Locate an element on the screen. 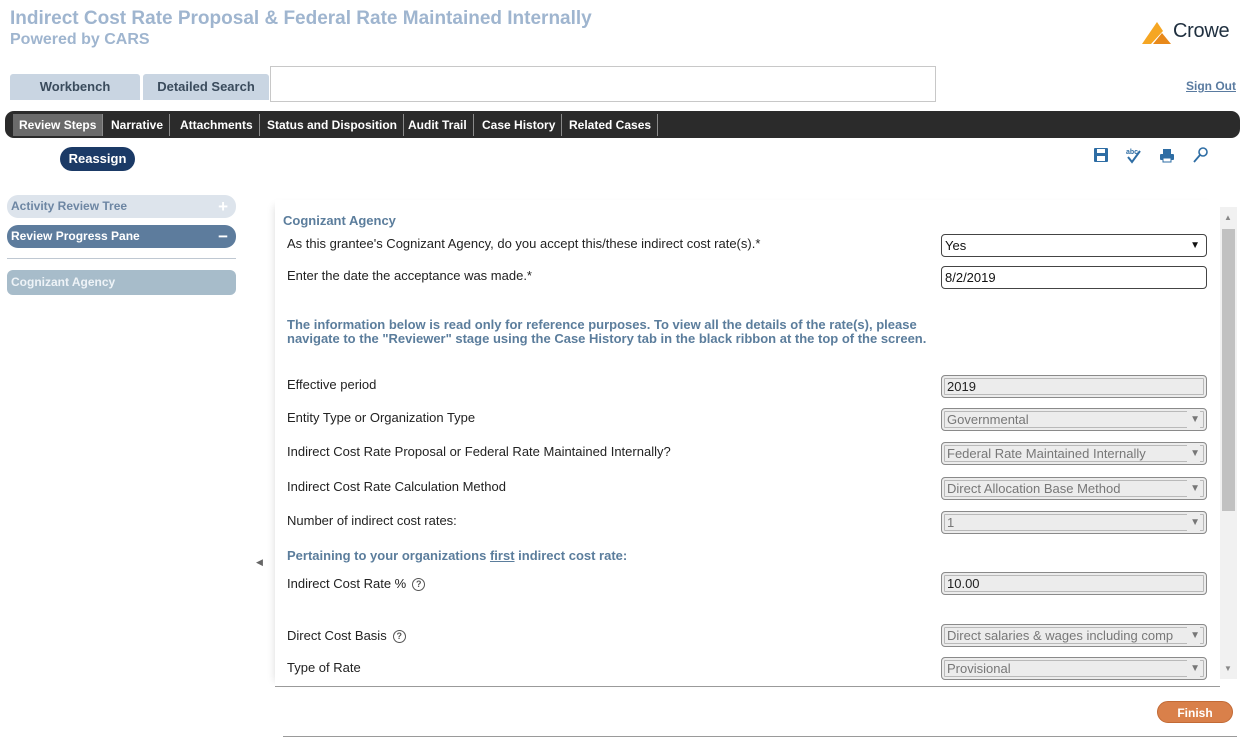 Image resolution: width=1250 pixels, height=747 pixels. reassign-button: Reassign is located at coordinates (97, 159).